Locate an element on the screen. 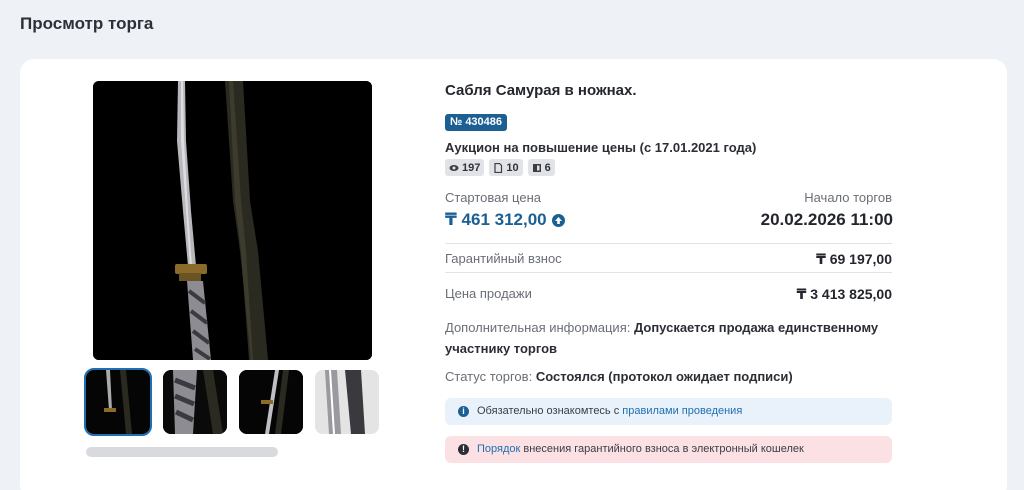 The image size is (1024, 490). files-stat: 6 is located at coordinates (541, 167).